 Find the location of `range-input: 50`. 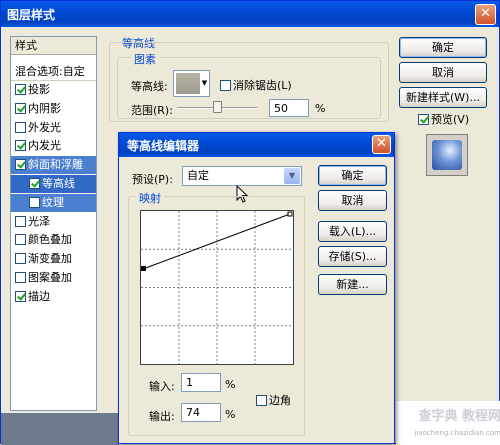

range-input: 50 is located at coordinates (289, 108).